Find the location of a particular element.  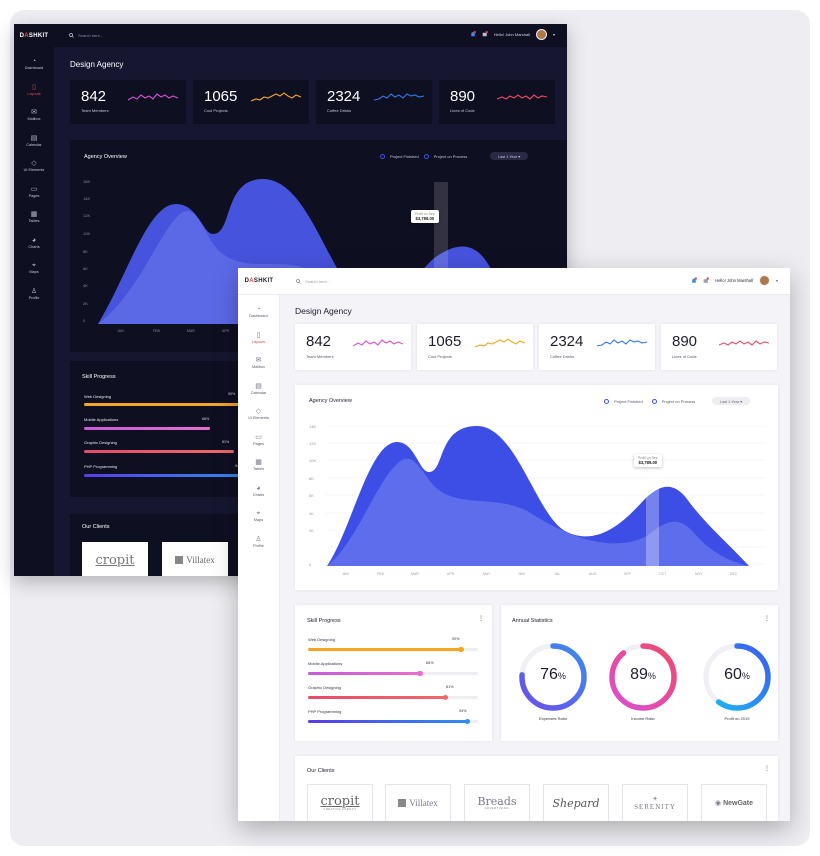

ring-label: Income Ratio is located at coordinates (643, 718).